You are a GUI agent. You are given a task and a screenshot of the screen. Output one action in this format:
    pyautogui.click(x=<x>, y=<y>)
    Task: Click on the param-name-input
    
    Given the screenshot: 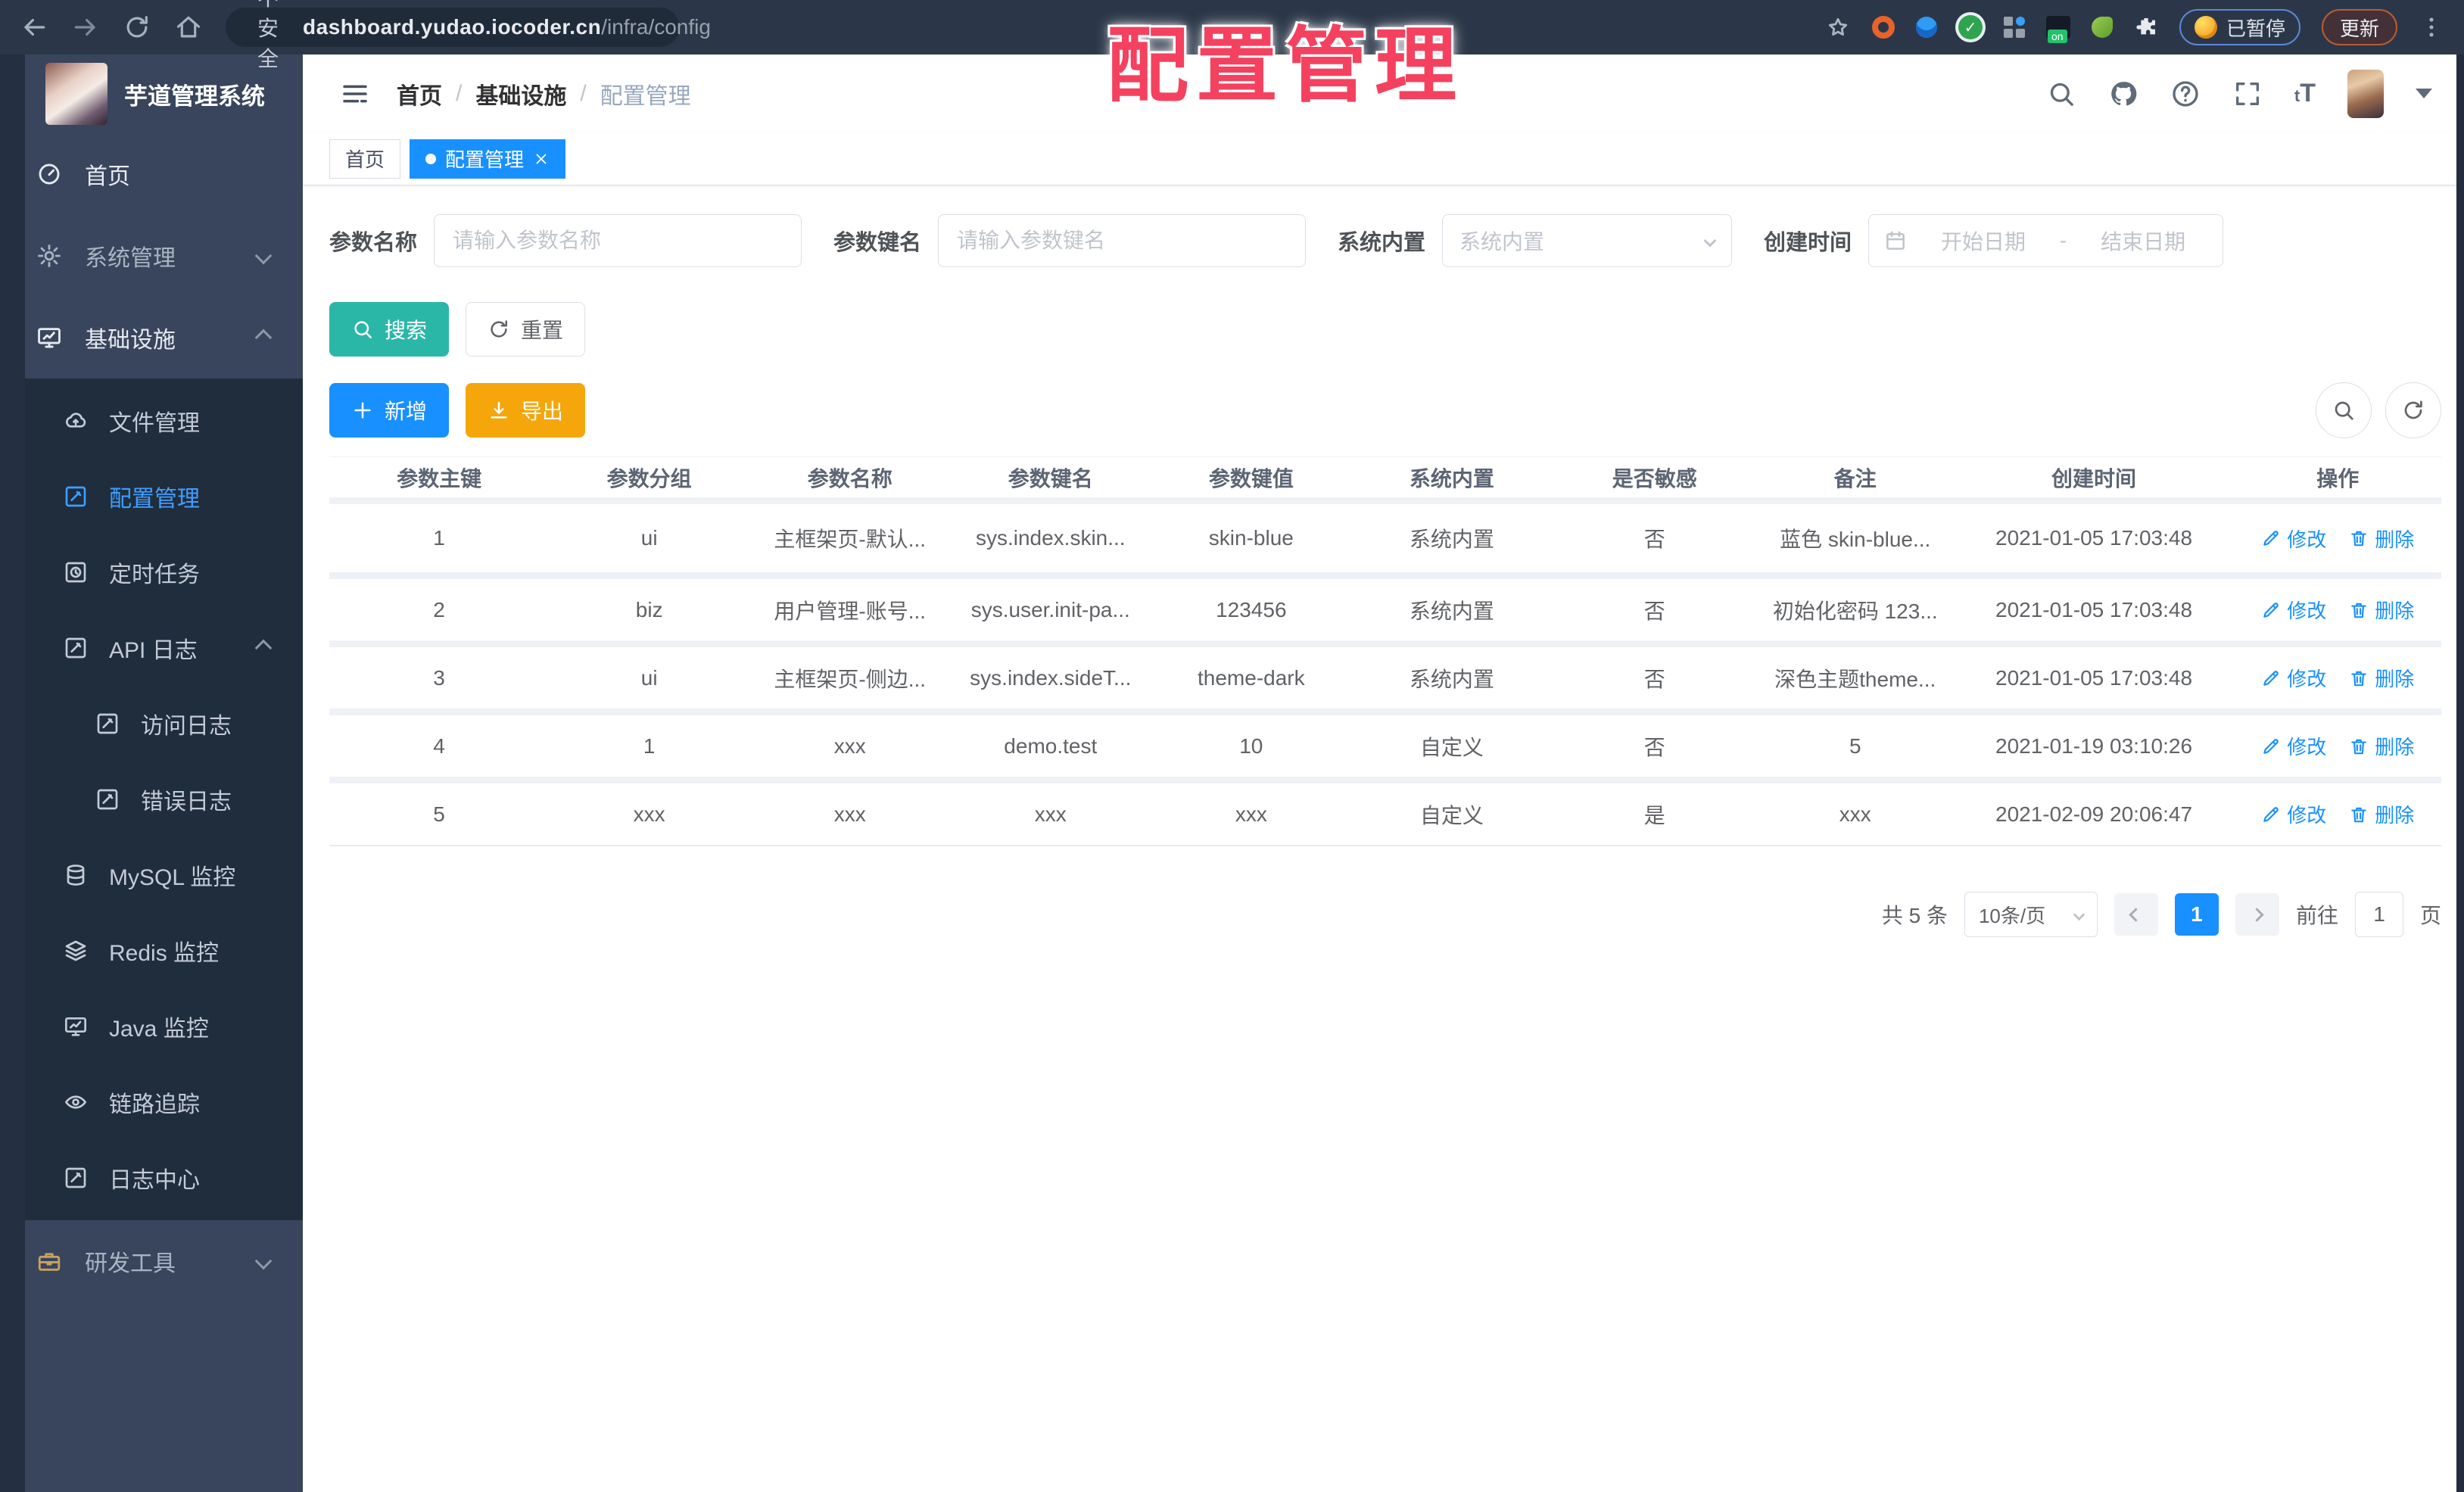 What is the action you would take?
    pyautogui.click(x=618, y=240)
    